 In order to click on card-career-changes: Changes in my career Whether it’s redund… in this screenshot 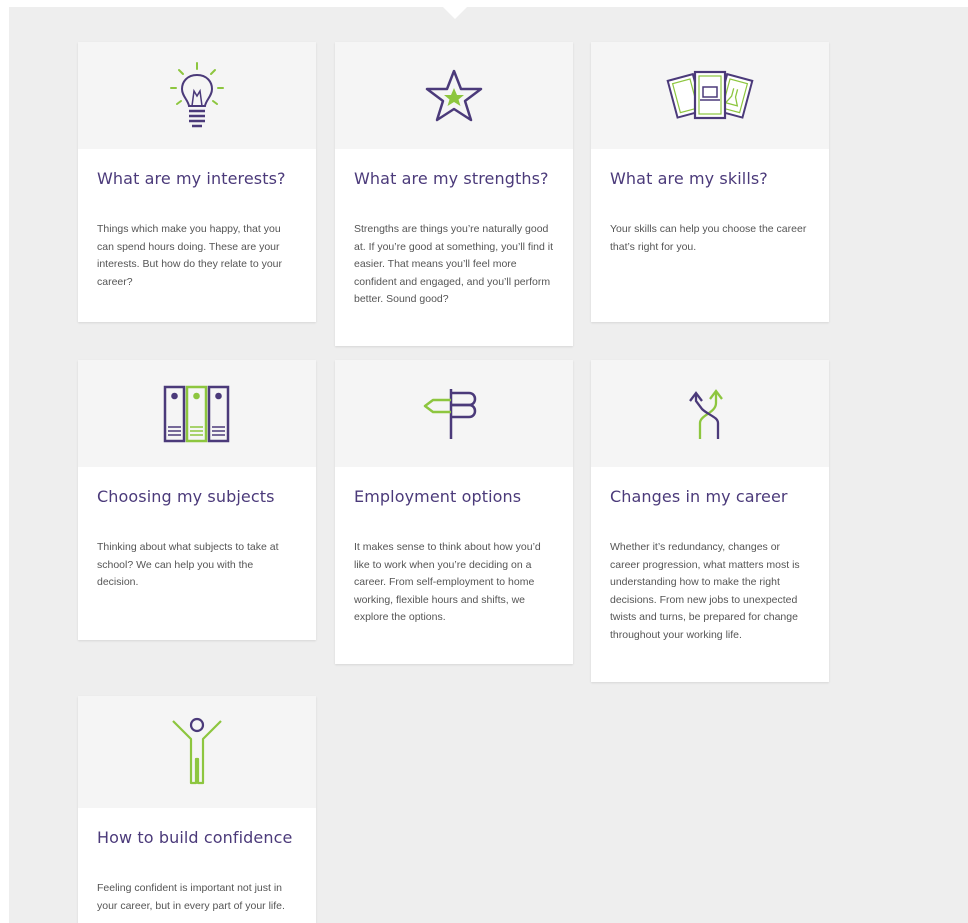, I will do `click(710, 521)`.